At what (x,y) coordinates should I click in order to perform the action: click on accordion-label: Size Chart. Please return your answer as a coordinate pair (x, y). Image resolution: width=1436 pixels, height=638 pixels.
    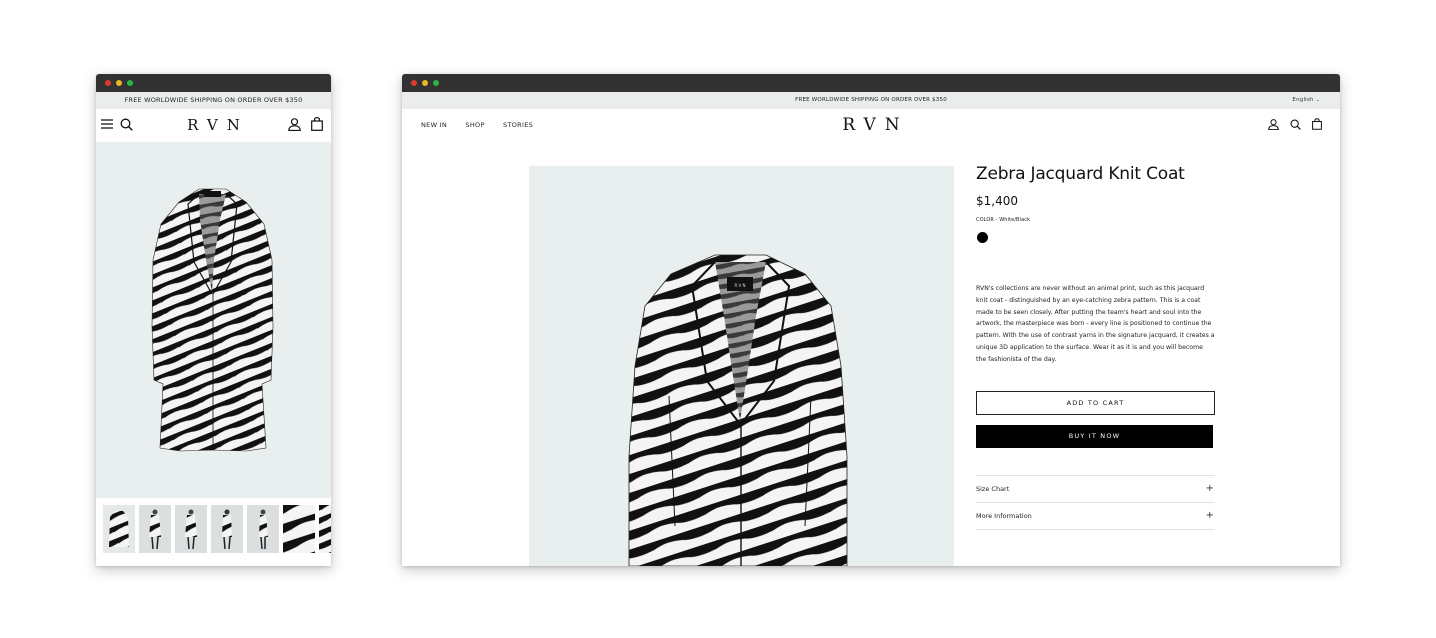
    Looking at the image, I should click on (993, 488).